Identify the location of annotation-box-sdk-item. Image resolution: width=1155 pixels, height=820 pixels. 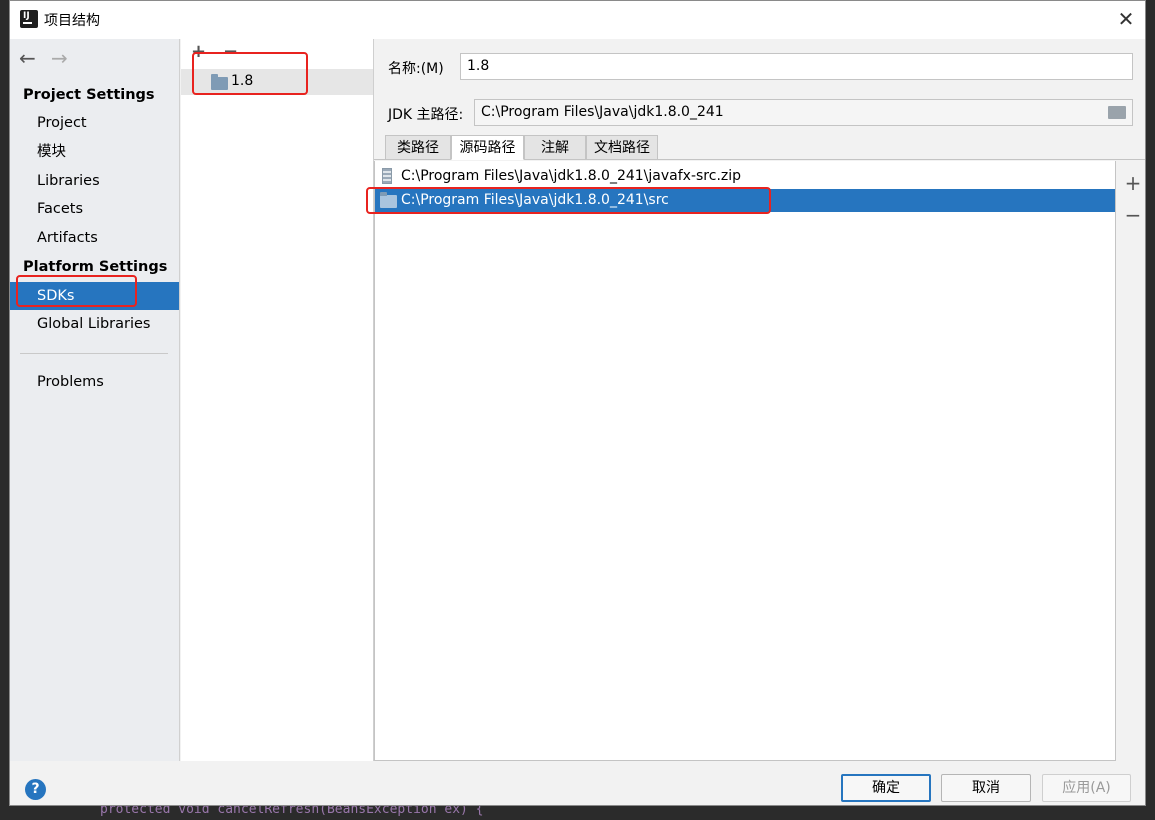
(250, 73).